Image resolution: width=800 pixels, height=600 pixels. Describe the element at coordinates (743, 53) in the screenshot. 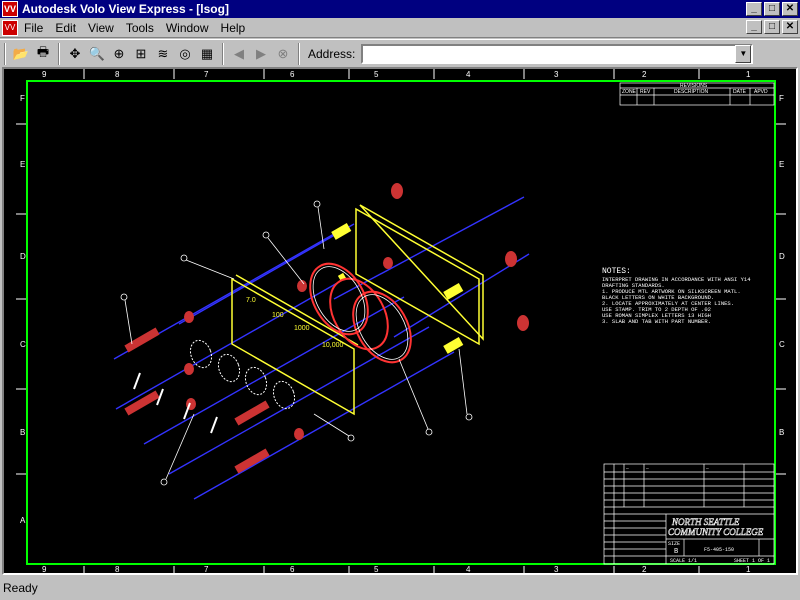

I see `address-dropdown-icon: ▼` at that location.